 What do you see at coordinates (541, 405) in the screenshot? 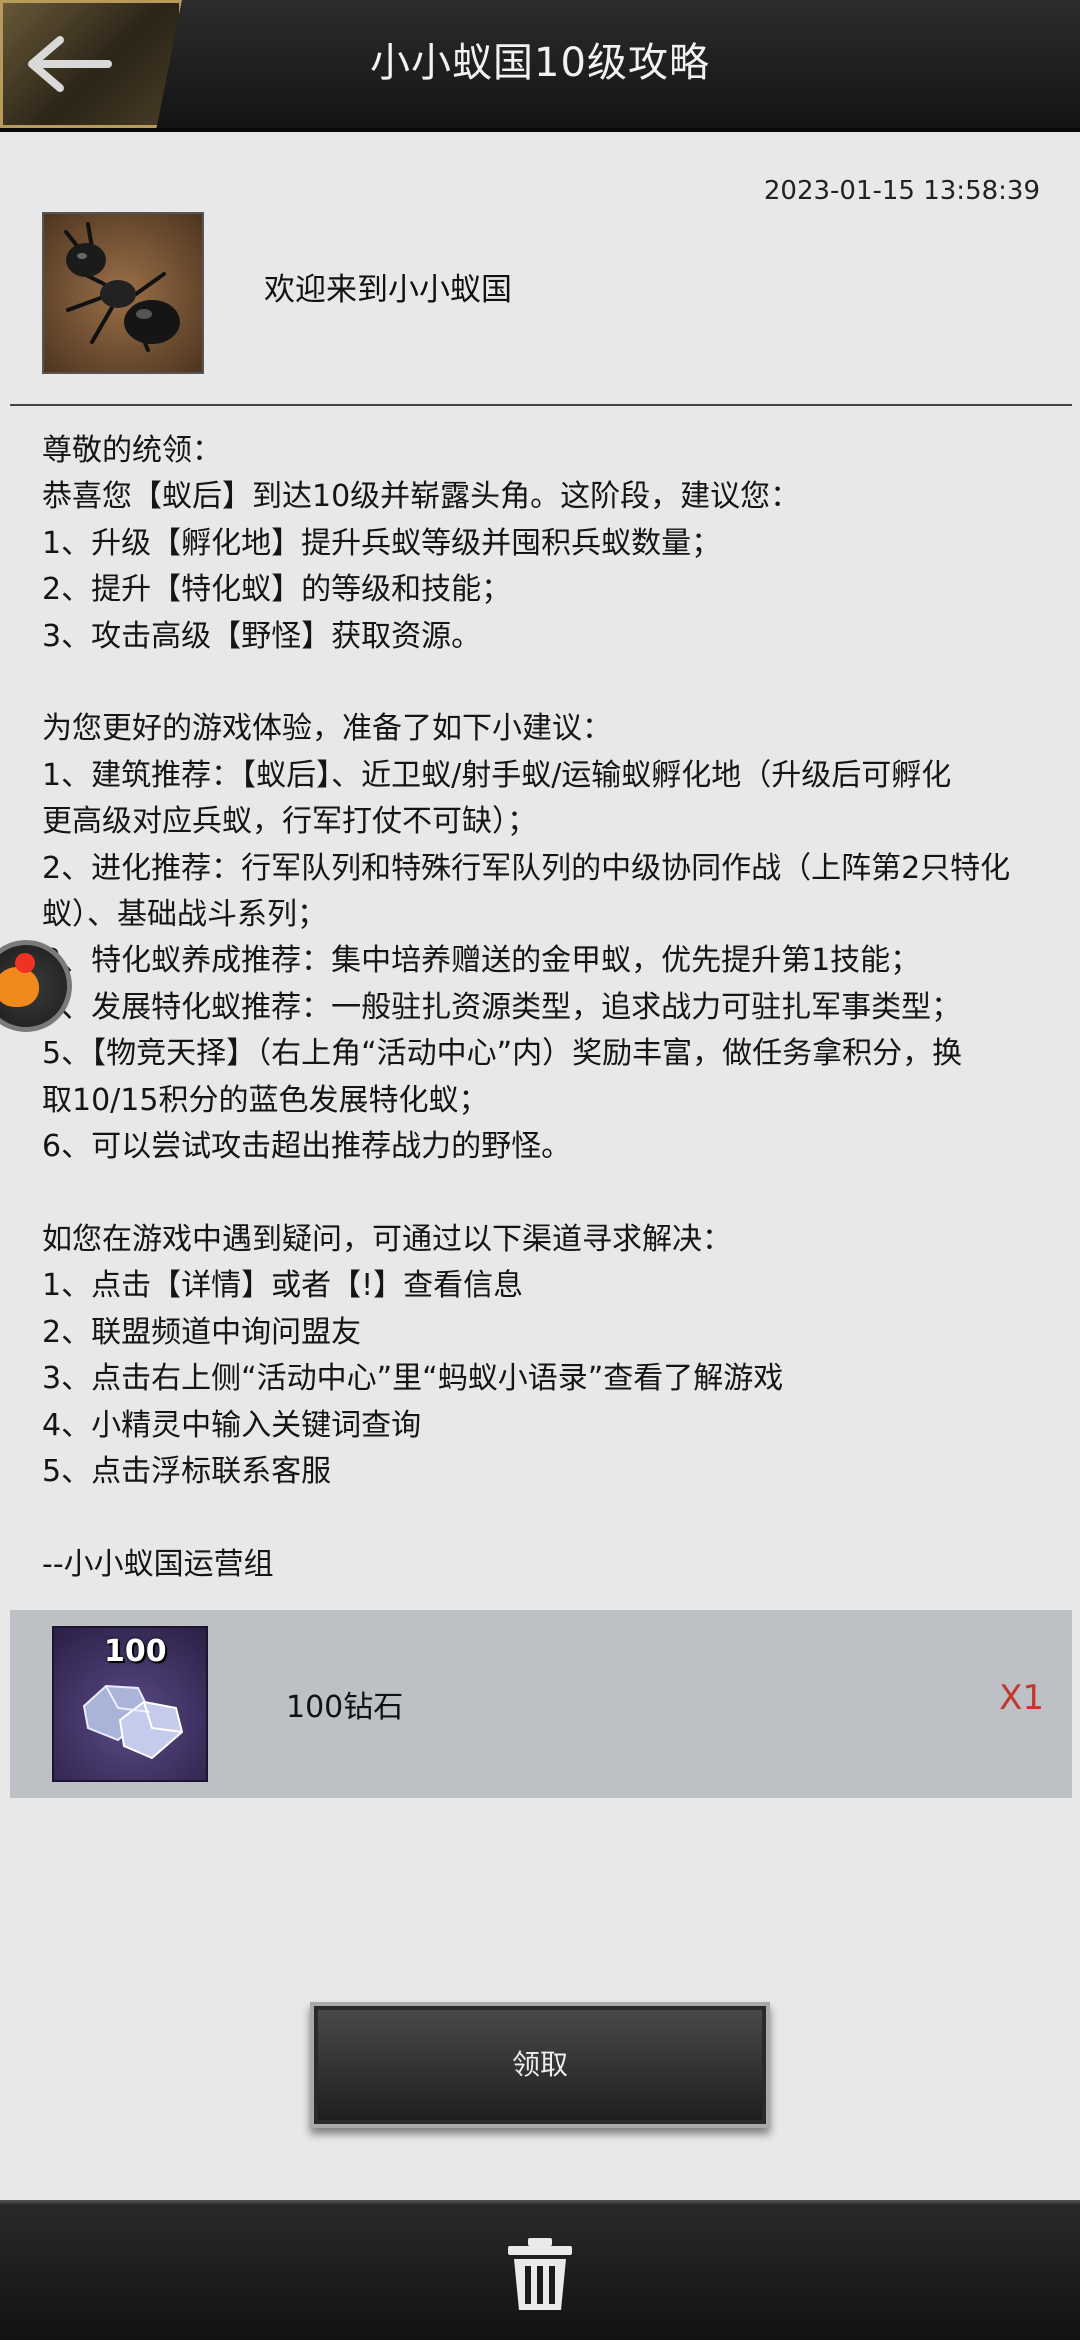
I see `divider` at bounding box center [541, 405].